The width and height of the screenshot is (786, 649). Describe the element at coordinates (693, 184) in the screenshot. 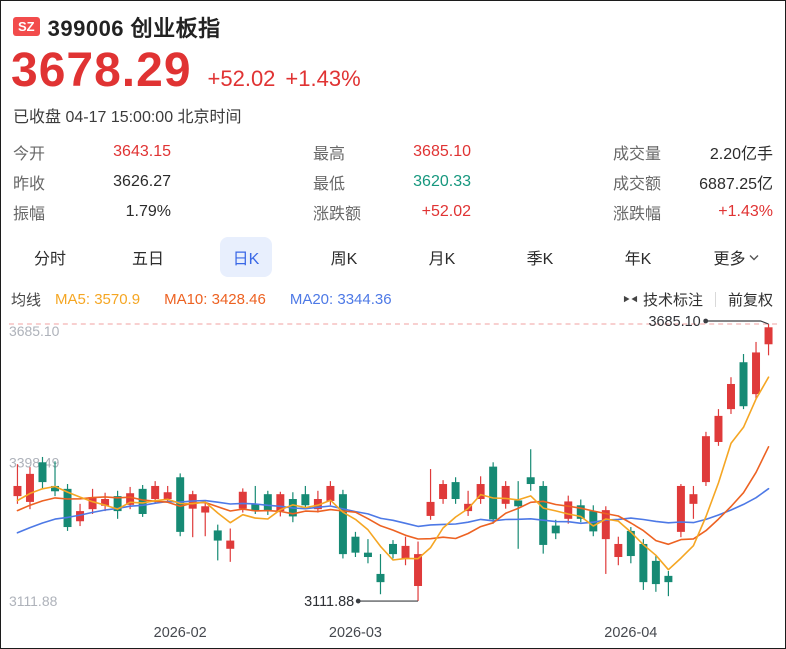

I see `stat-turnover: 成交额 6887.25亿` at that location.